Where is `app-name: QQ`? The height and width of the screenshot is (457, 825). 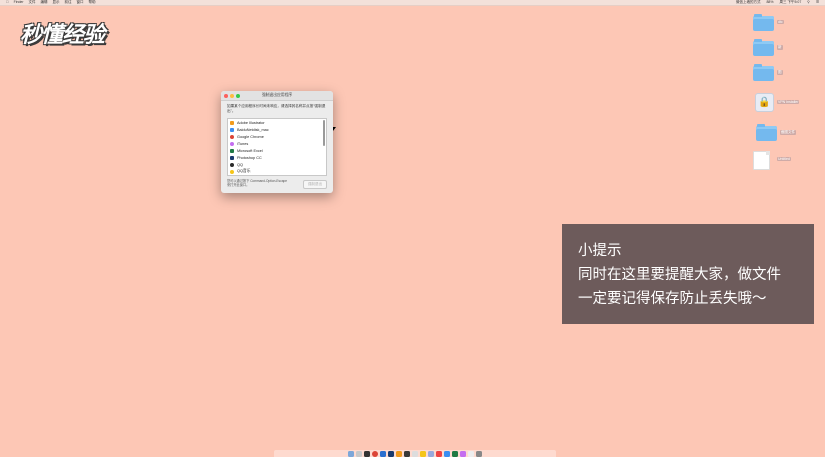
app-name: QQ is located at coordinates (240, 164).